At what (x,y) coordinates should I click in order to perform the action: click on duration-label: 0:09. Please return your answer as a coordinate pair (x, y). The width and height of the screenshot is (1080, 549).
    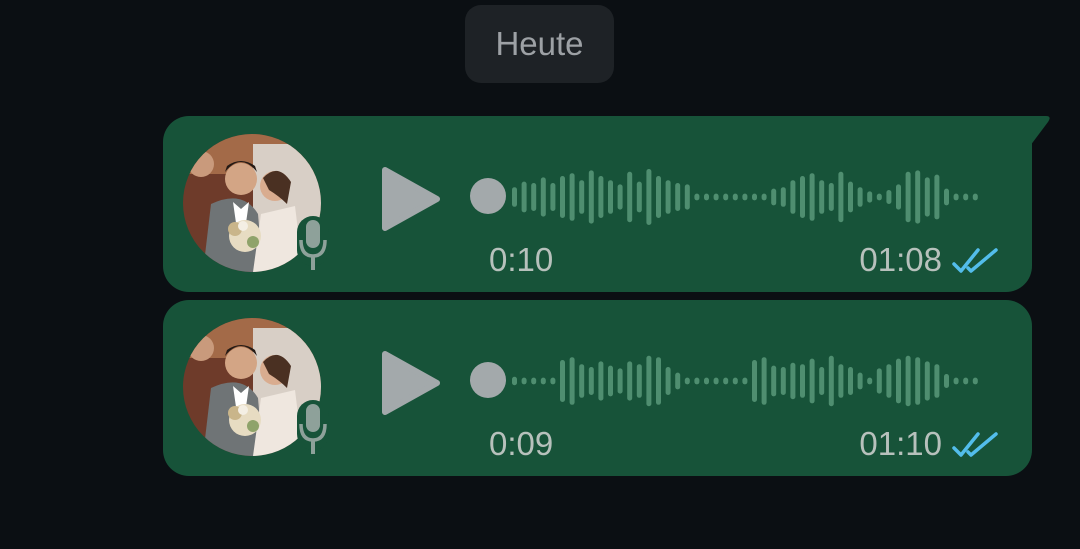
    Looking at the image, I should click on (521, 443).